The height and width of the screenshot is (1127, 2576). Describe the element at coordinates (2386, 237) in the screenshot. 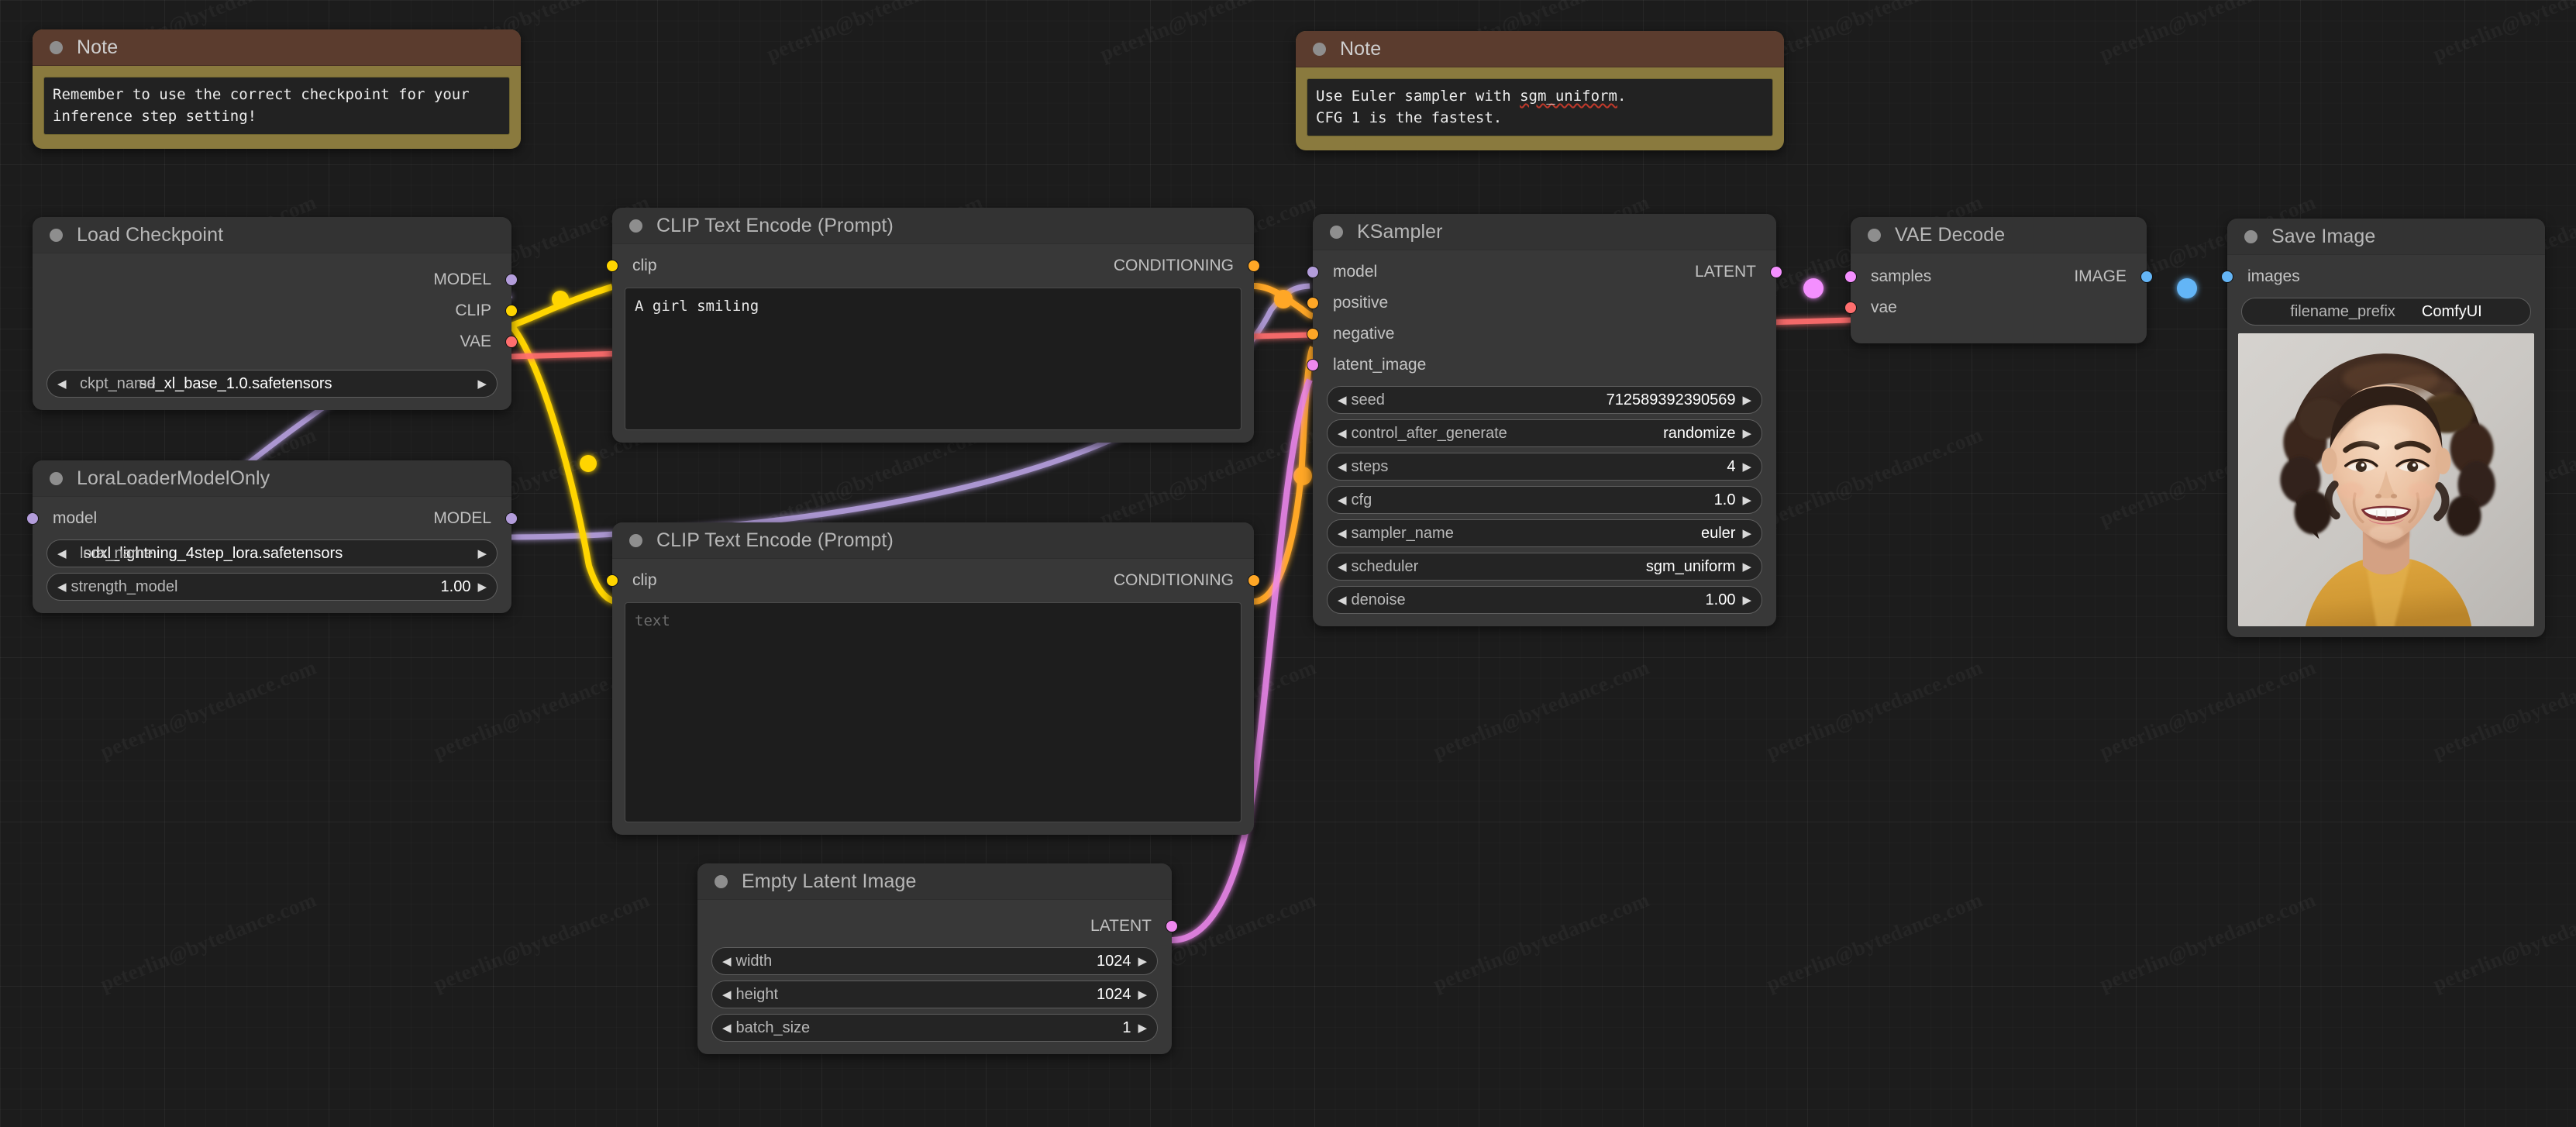

I see `node-header: Save Image` at that location.